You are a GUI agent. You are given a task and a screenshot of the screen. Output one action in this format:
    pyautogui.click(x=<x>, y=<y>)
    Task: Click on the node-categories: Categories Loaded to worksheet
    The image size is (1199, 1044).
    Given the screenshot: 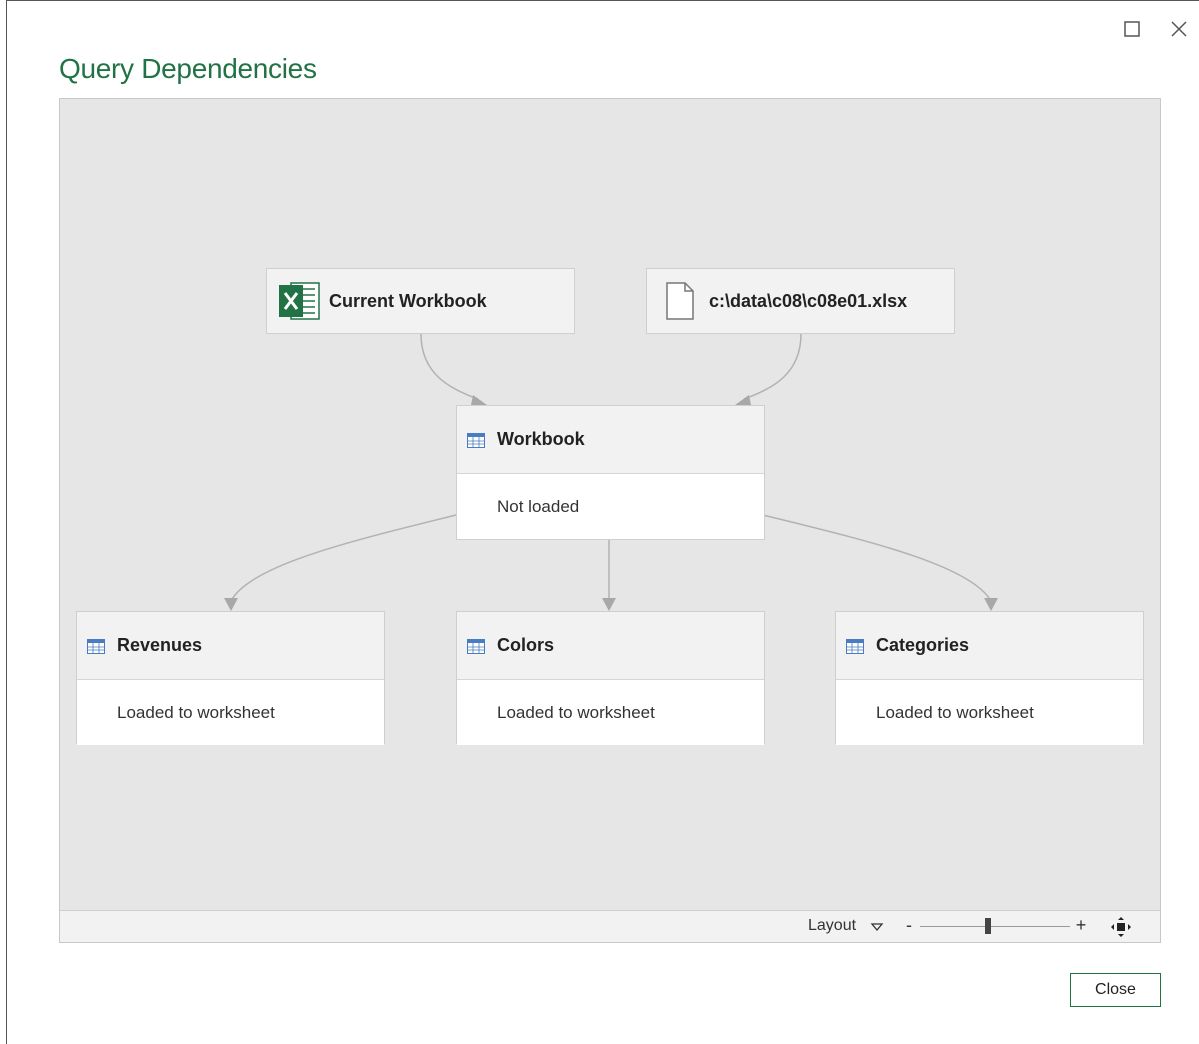 What is the action you would take?
    pyautogui.click(x=989, y=678)
    